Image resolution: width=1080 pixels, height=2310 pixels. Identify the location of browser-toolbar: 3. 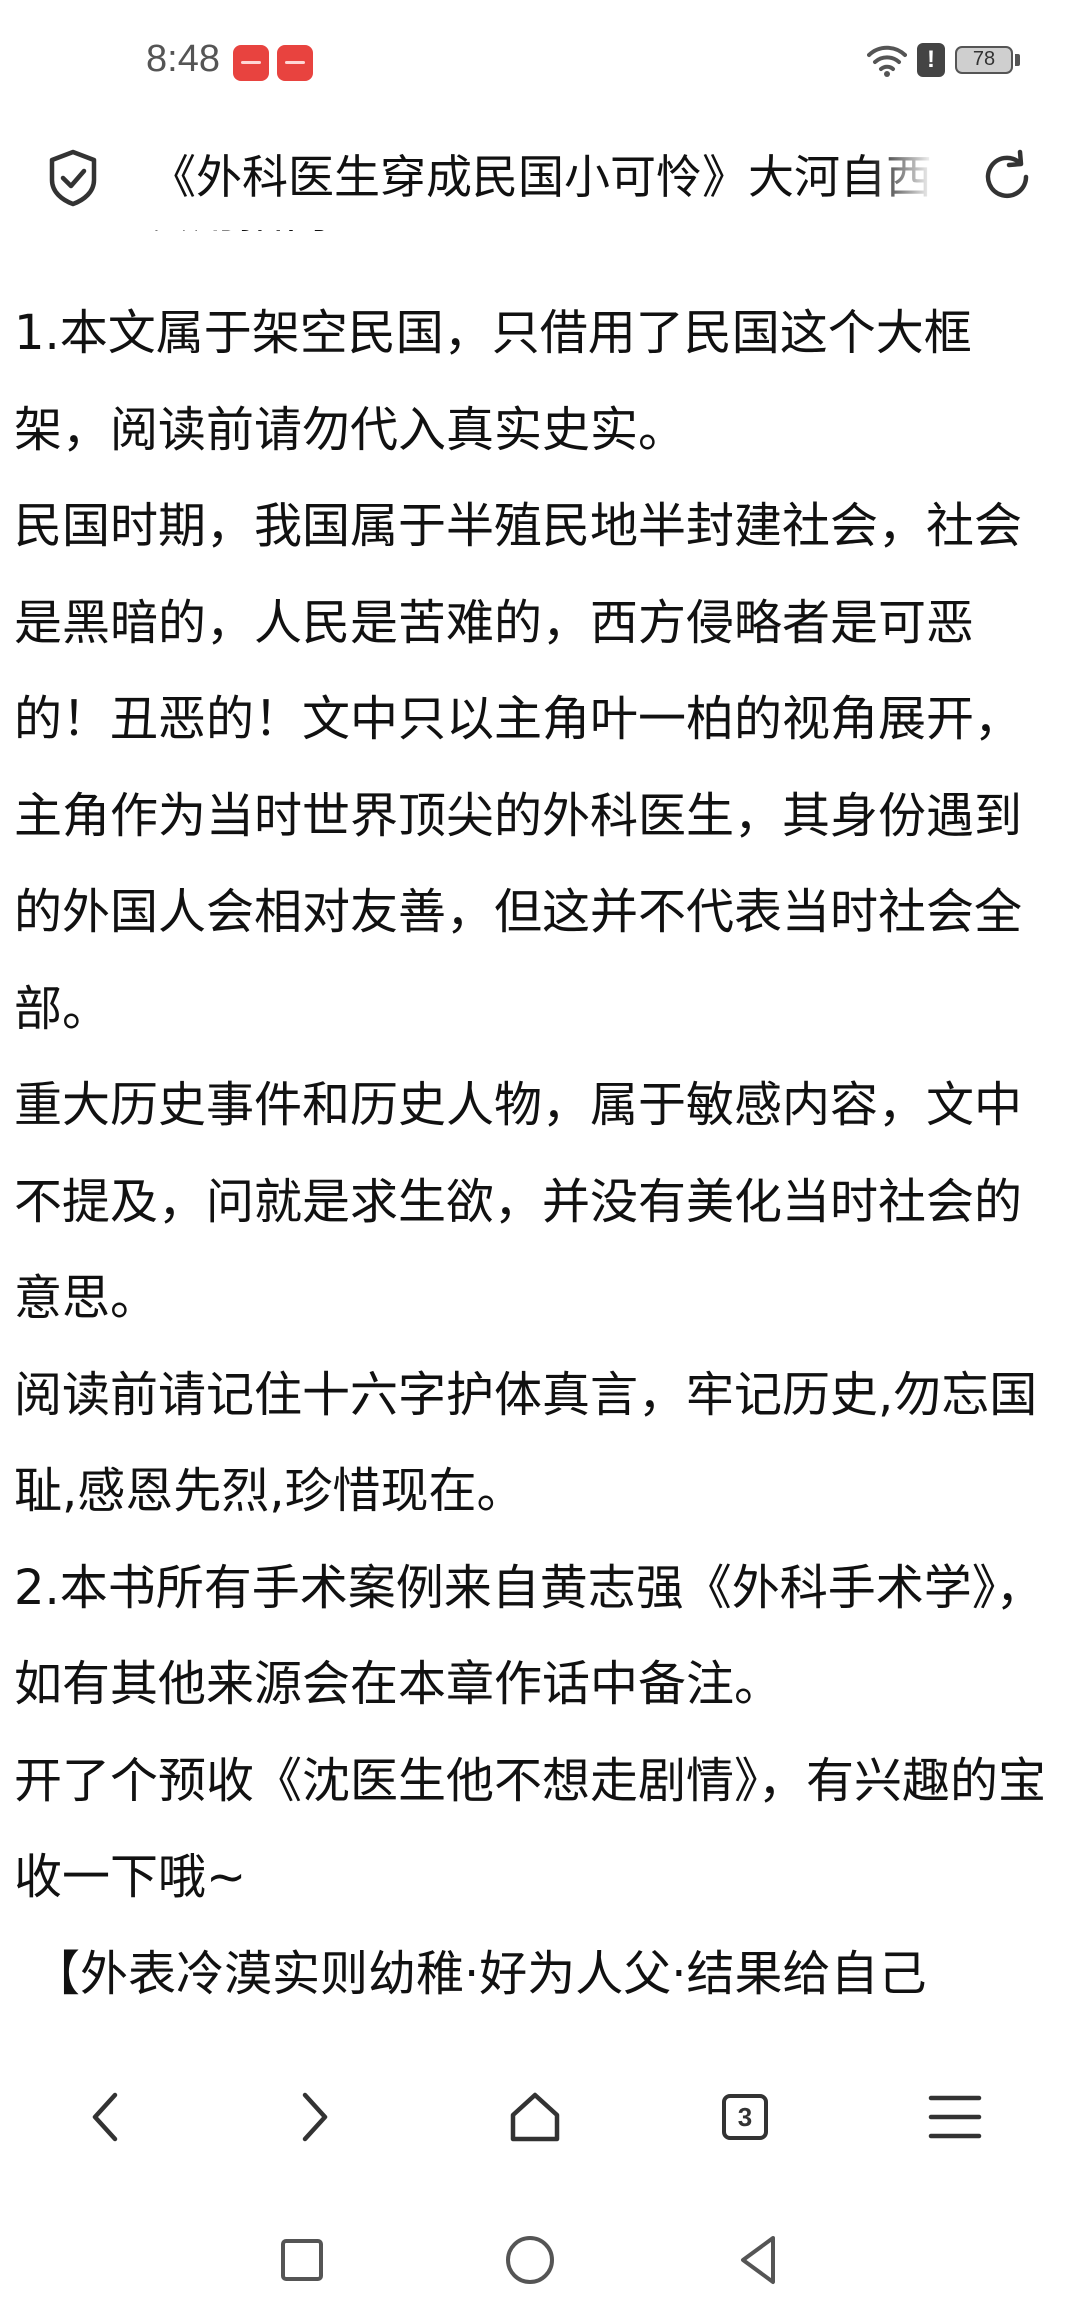
(540, 2115).